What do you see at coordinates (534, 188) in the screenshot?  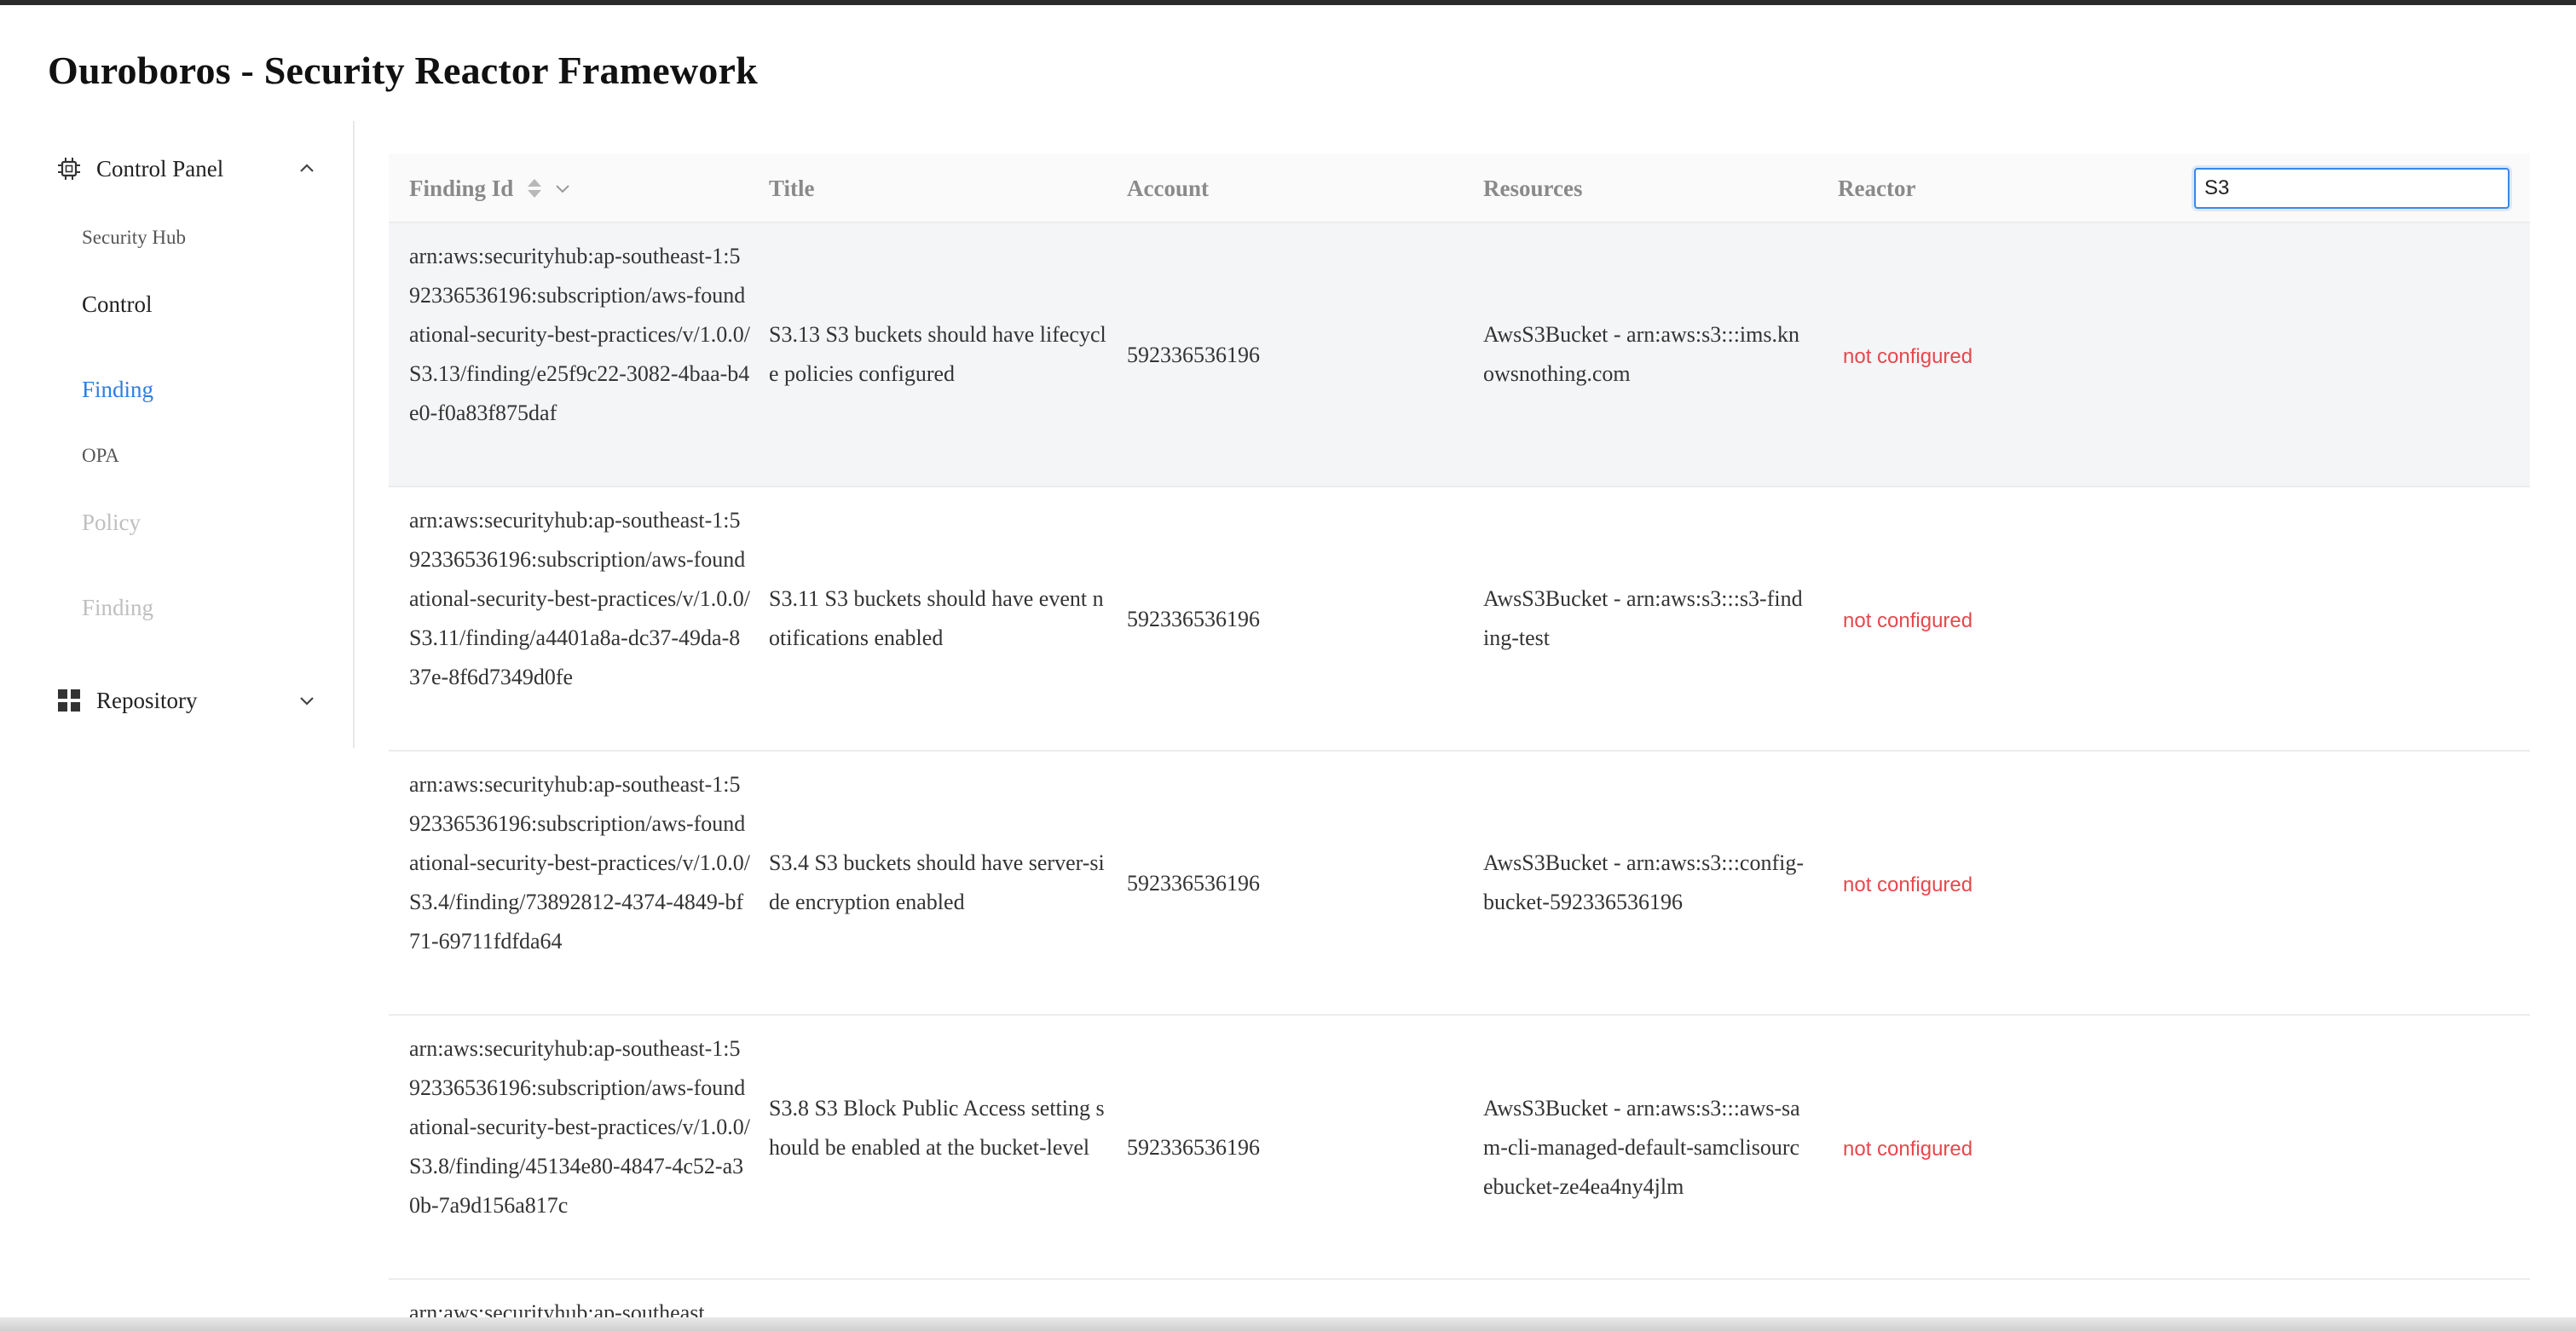 I see `sort-icon` at bounding box center [534, 188].